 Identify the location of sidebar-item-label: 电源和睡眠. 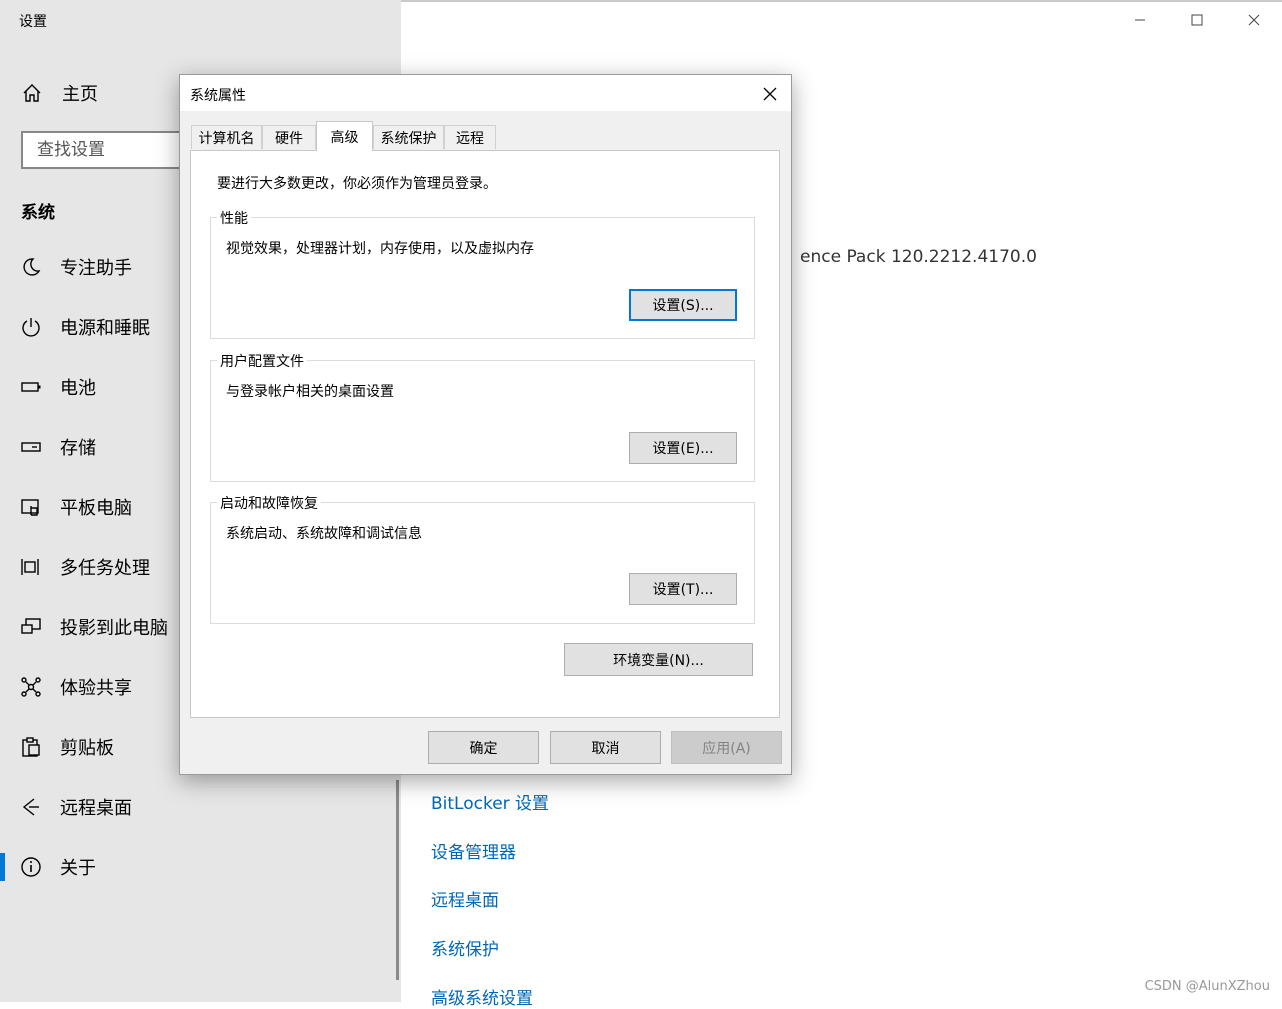
(105, 328).